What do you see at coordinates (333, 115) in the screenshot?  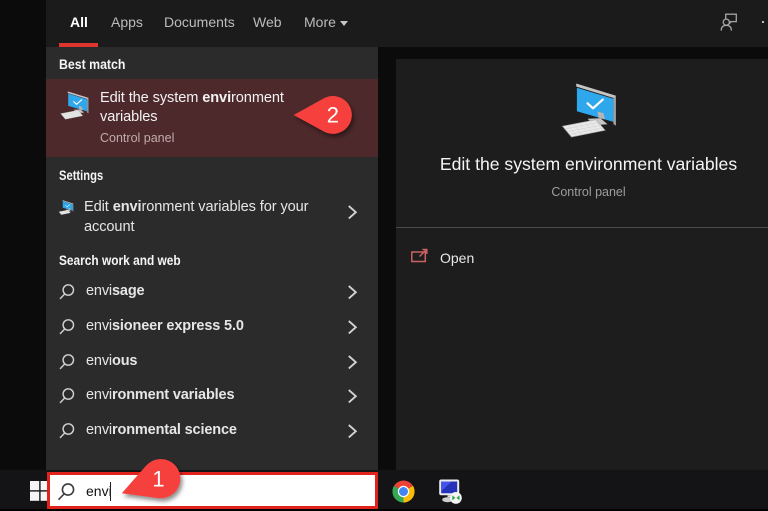 I see `svg-text: 2` at bounding box center [333, 115].